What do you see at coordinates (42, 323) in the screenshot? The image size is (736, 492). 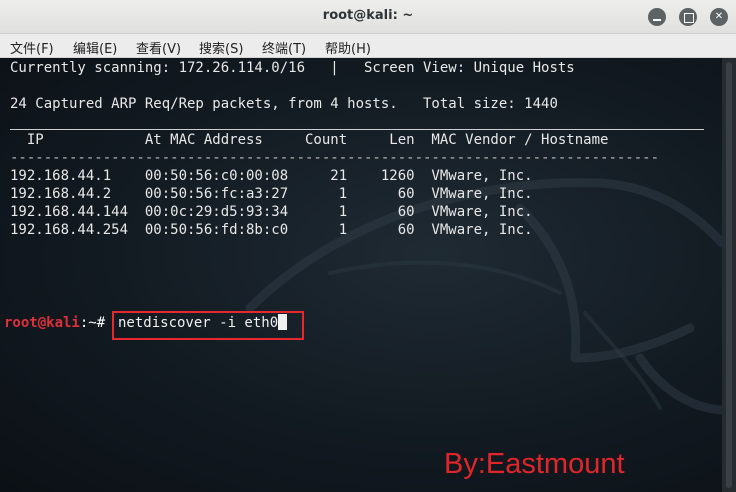 I see `prompt-user-host: root@kali` at bounding box center [42, 323].